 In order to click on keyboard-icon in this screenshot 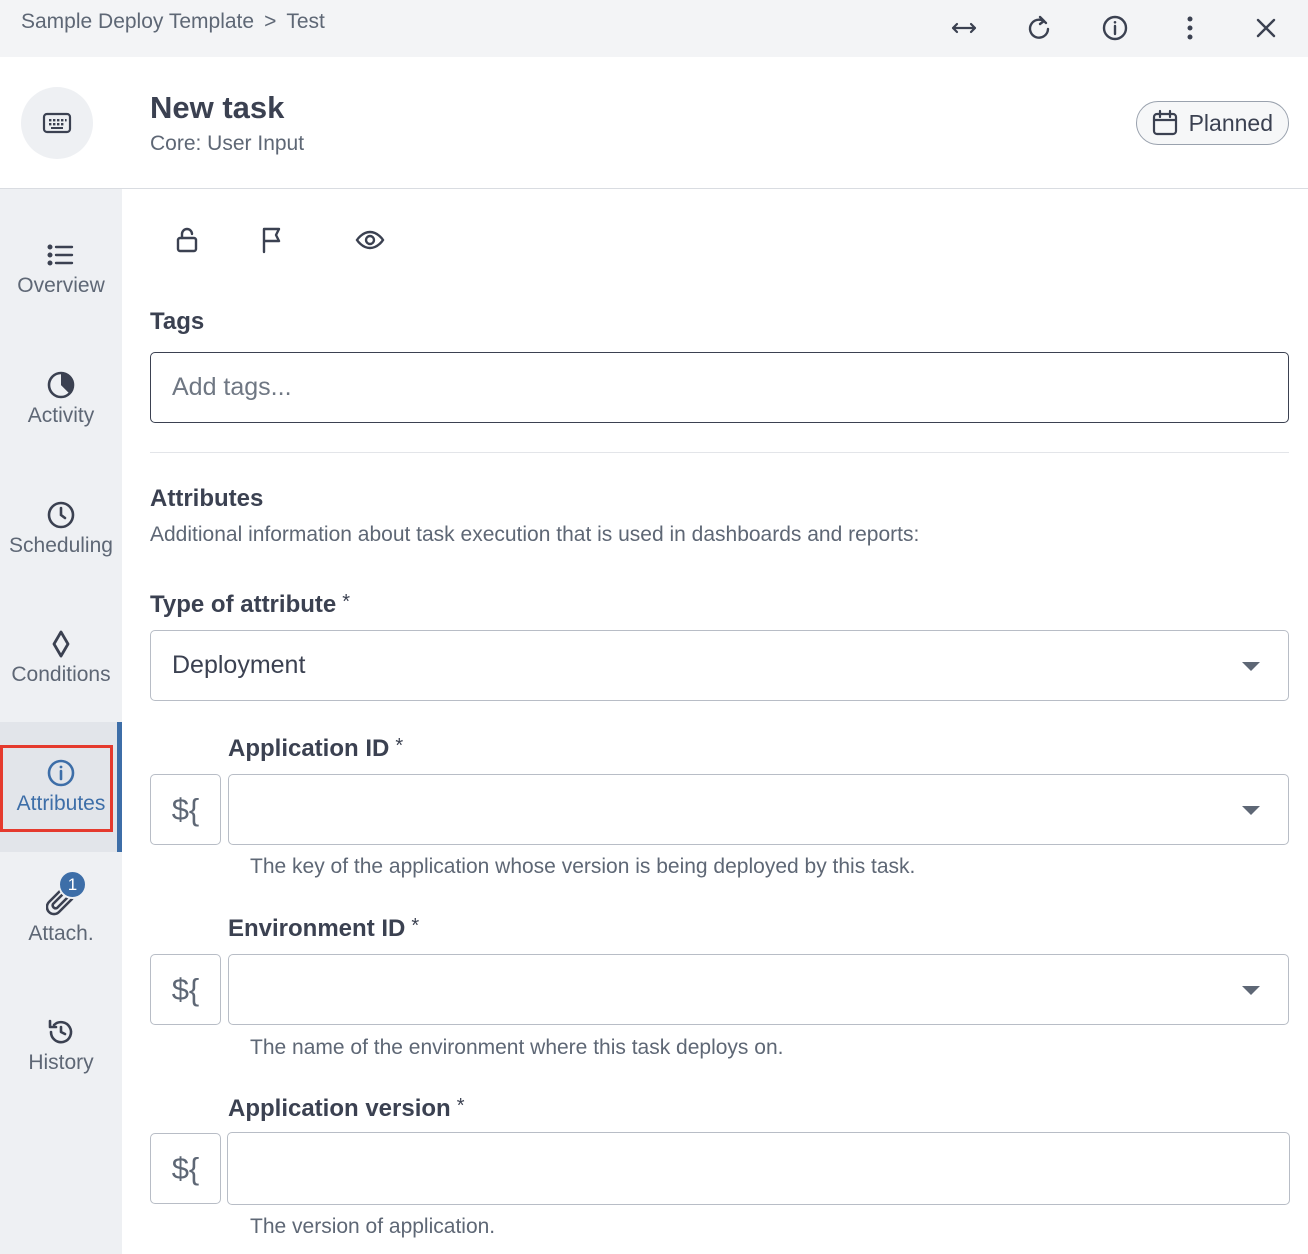, I will do `click(57, 123)`.